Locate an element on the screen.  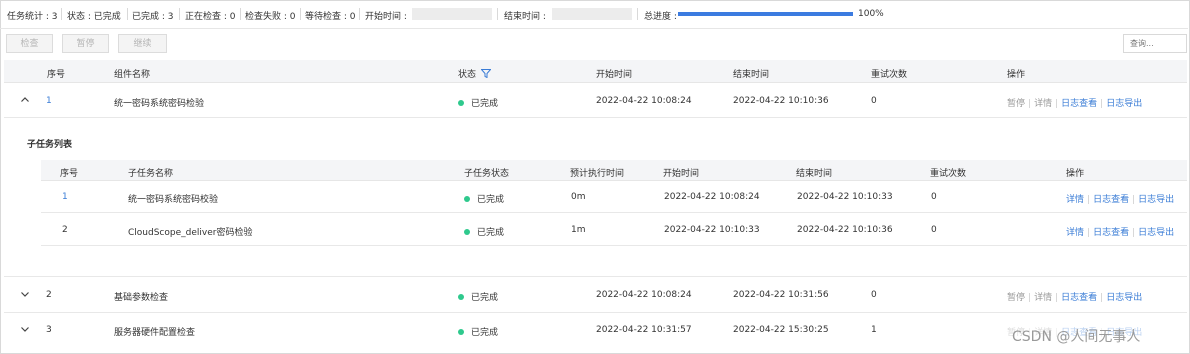
col-actions: 操作 is located at coordinates (1016, 75).